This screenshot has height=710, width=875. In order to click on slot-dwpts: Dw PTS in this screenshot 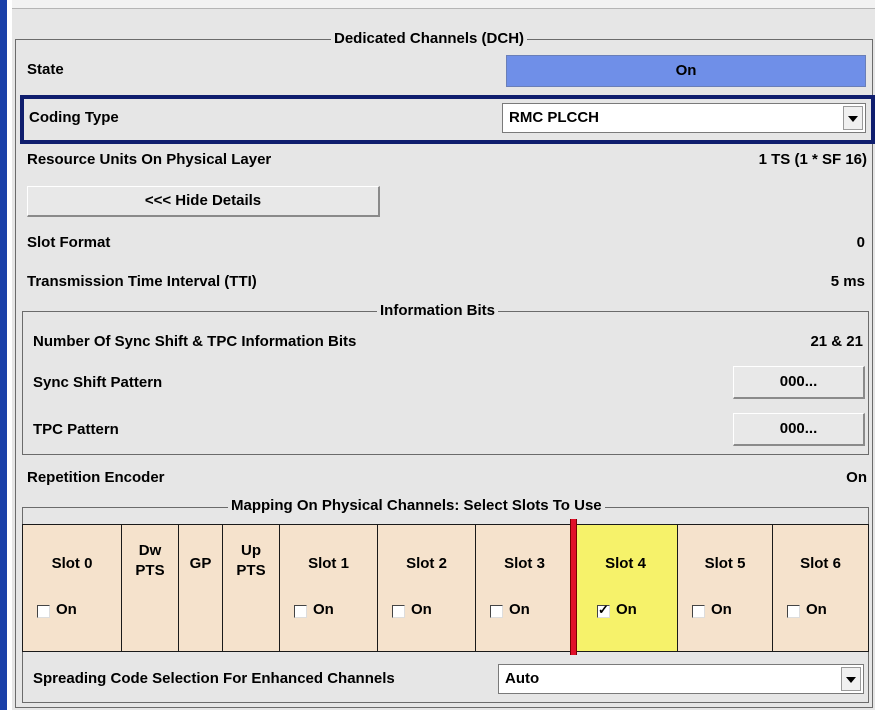, I will do `click(150, 588)`.